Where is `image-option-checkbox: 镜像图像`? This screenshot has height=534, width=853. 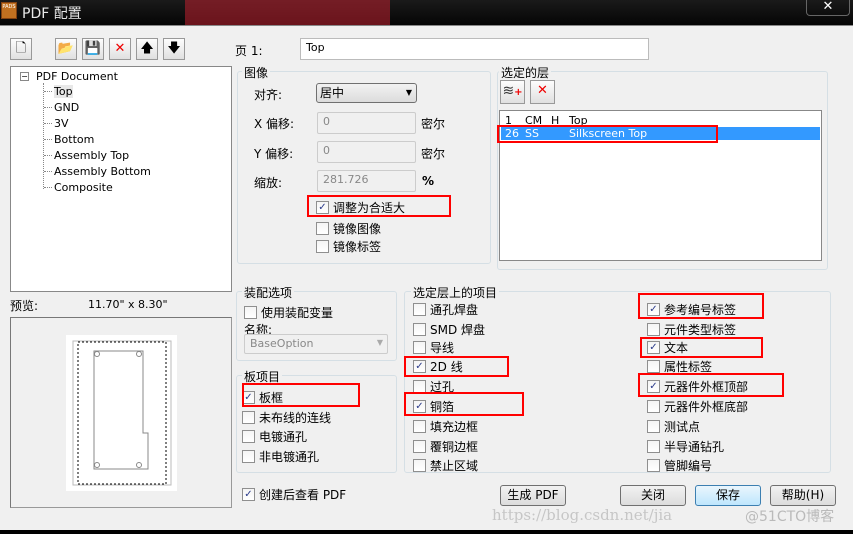 image-option-checkbox: 镜像图像 is located at coordinates (348, 228).